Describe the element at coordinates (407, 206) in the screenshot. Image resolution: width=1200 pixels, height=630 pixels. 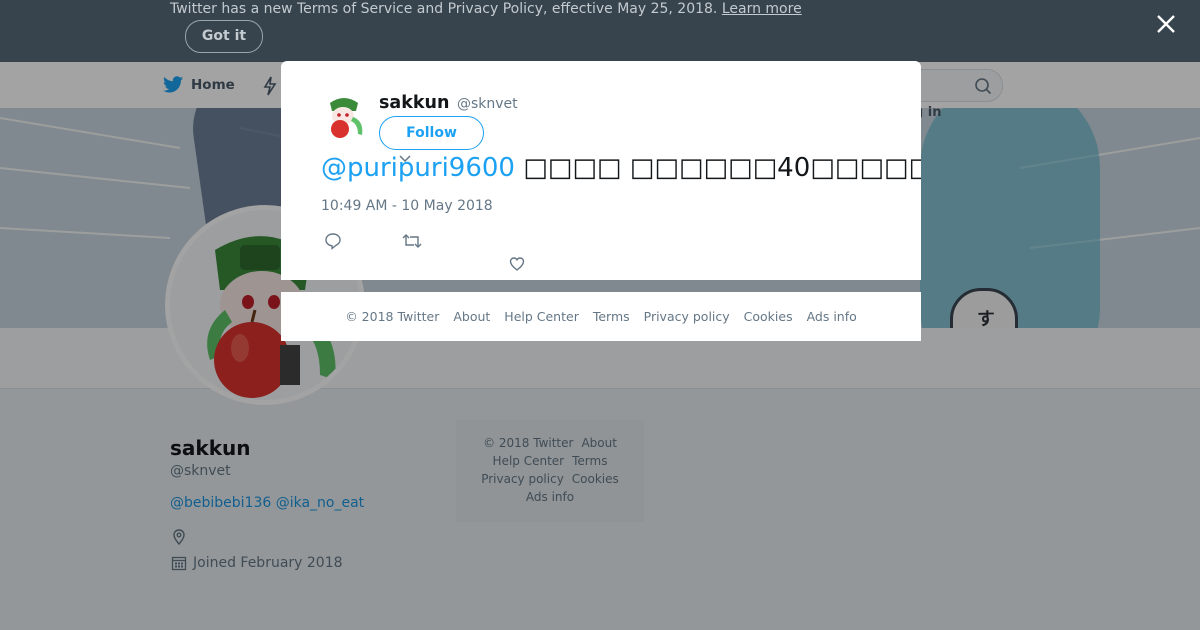
I see `tweet-timestamp: 10:49 AM - 10 May 2018` at that location.